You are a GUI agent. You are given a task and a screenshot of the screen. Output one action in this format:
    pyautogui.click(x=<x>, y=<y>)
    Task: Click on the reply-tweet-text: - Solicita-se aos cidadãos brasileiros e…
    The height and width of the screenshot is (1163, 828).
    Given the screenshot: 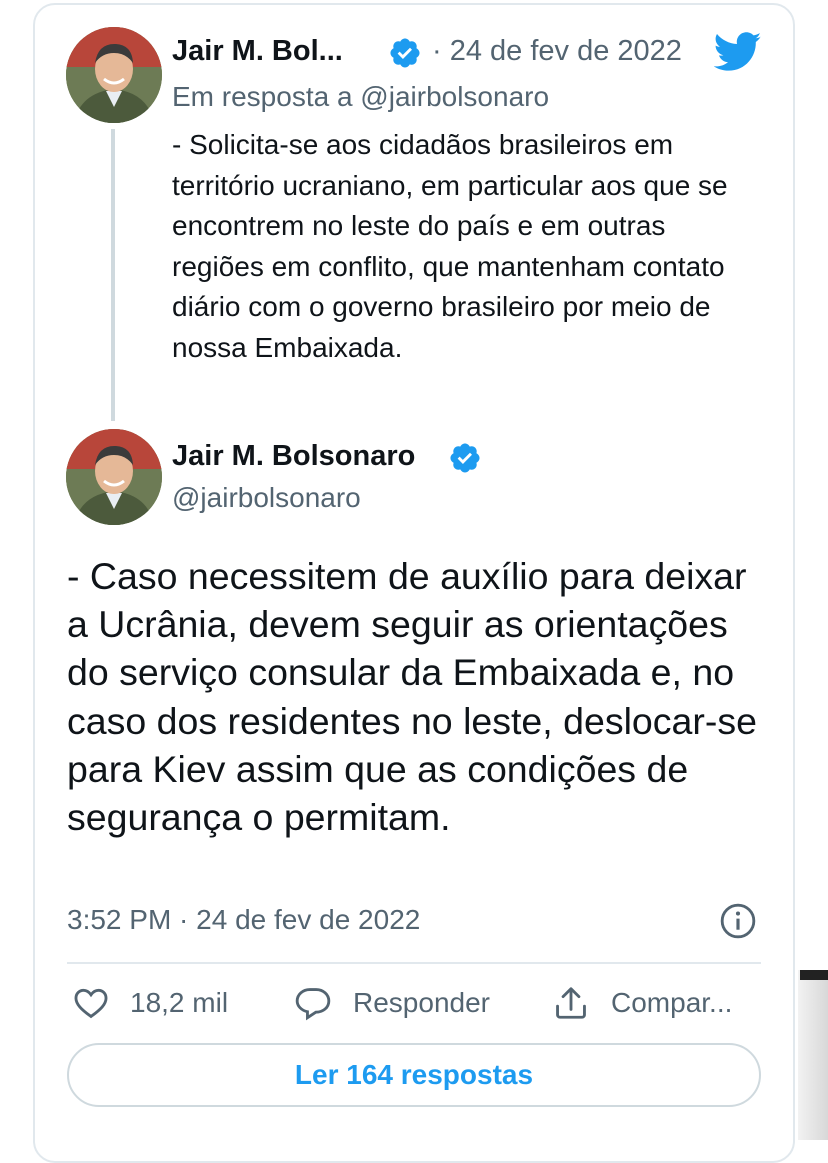 What is the action you would take?
    pyautogui.click(x=450, y=246)
    